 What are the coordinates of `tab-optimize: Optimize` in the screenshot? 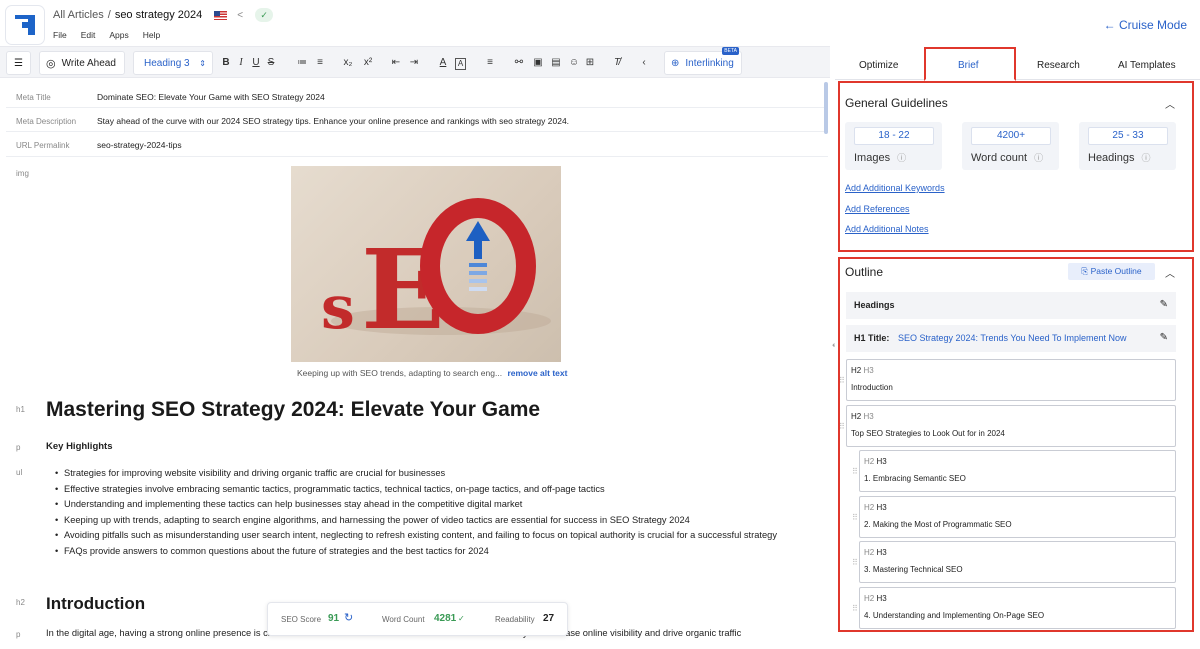 It's located at (878, 65).